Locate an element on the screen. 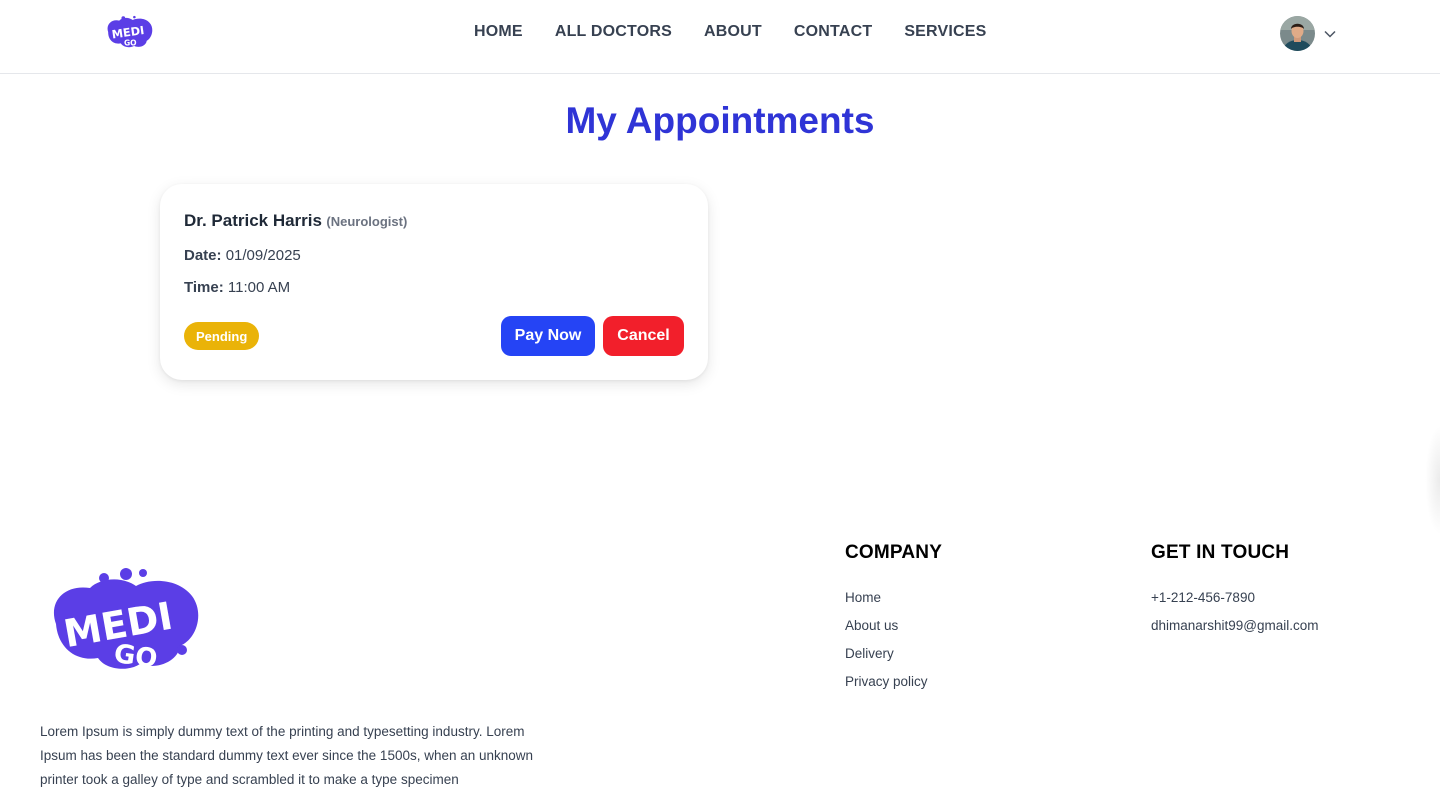  pay-now-button: Pay Now is located at coordinates (548, 336).